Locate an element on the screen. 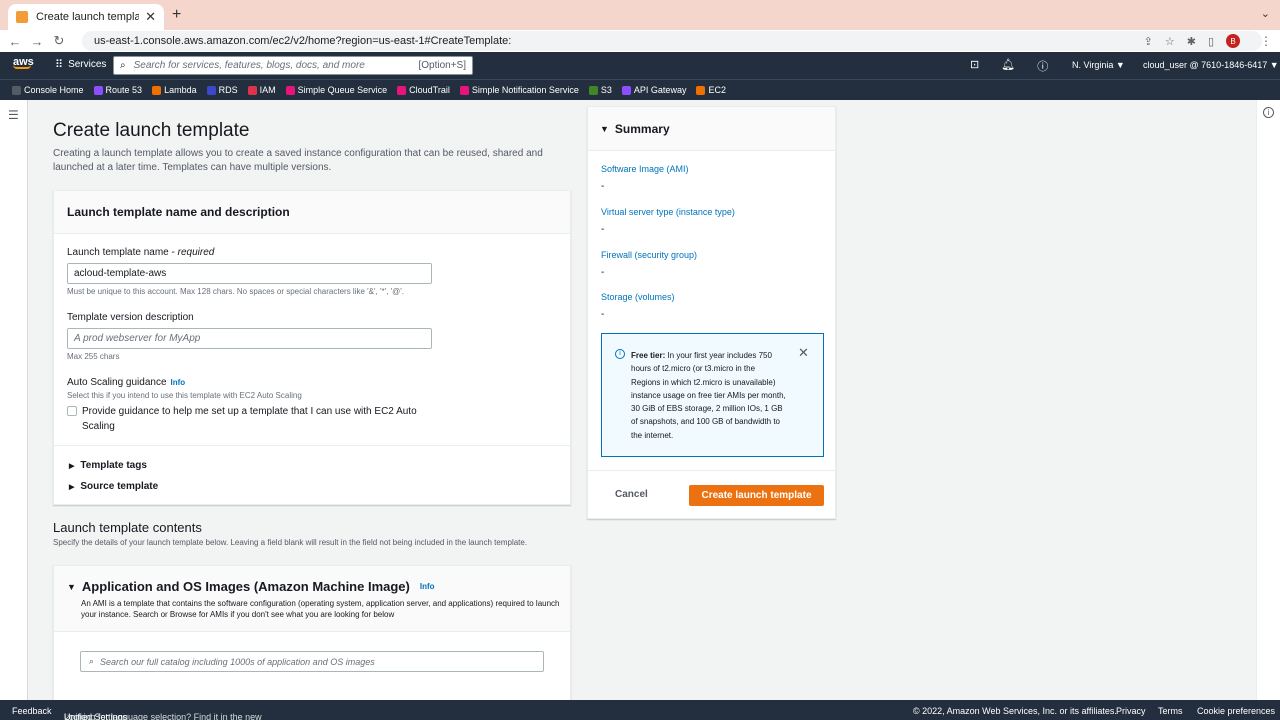 Image resolution: width=1280 pixels, height=720 pixels. unified-settings-link: Unified Settings is located at coordinates (95, 716).